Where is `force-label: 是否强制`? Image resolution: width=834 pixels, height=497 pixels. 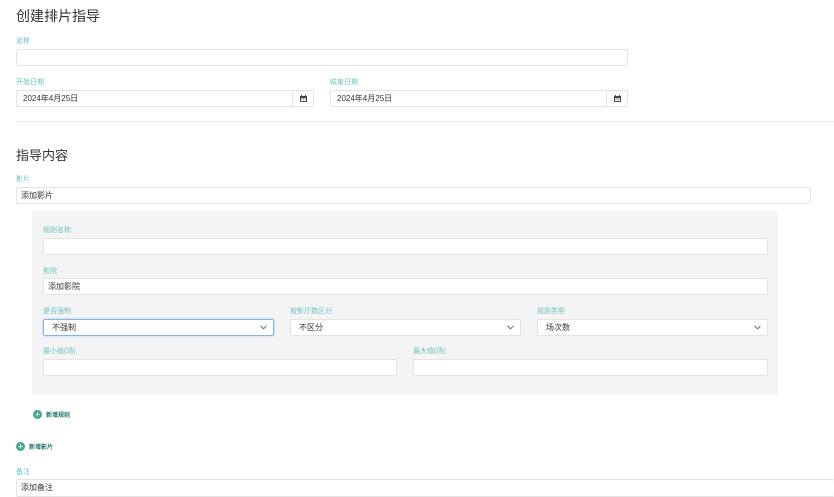 force-label: 是否强制 is located at coordinates (57, 311).